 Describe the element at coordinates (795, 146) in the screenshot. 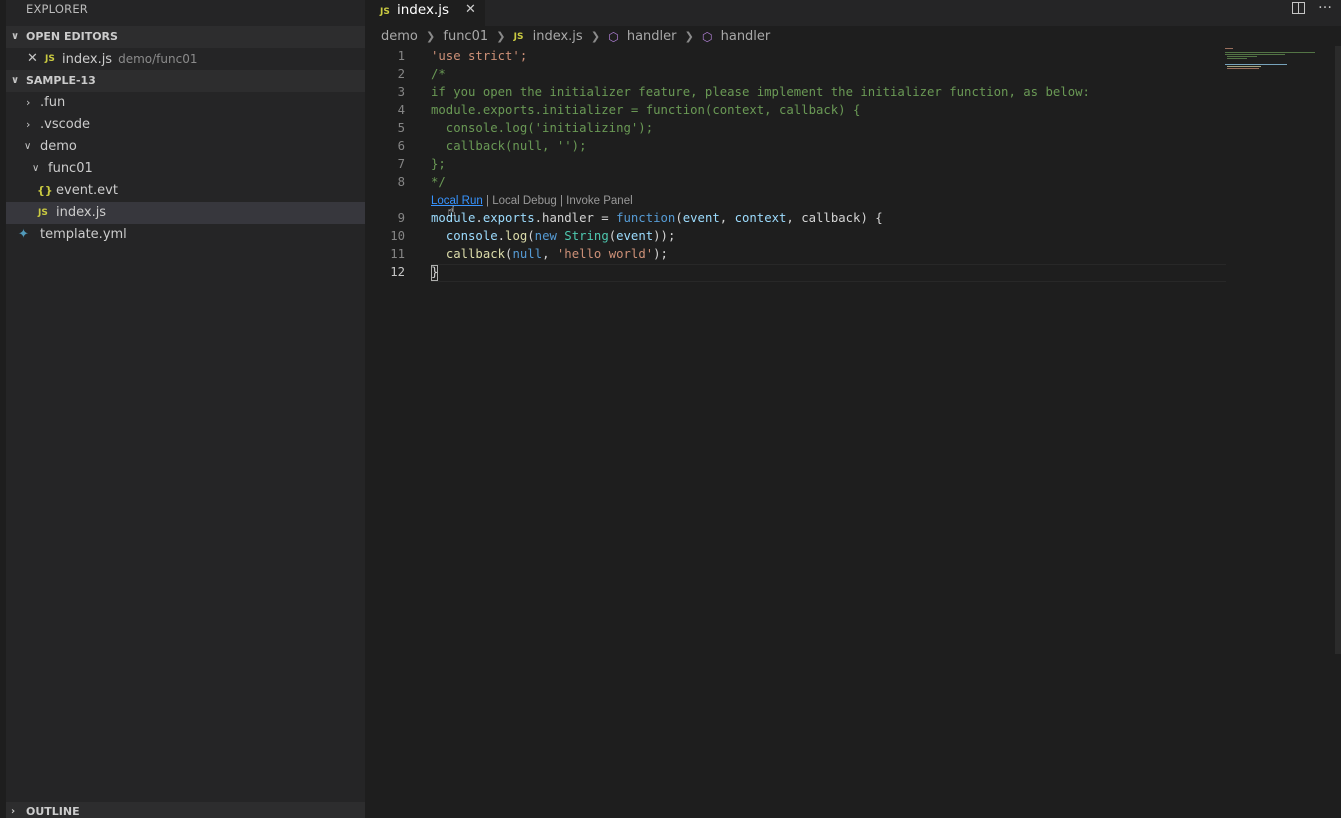

I see `code-line: 6 callback(null, '');` at that location.